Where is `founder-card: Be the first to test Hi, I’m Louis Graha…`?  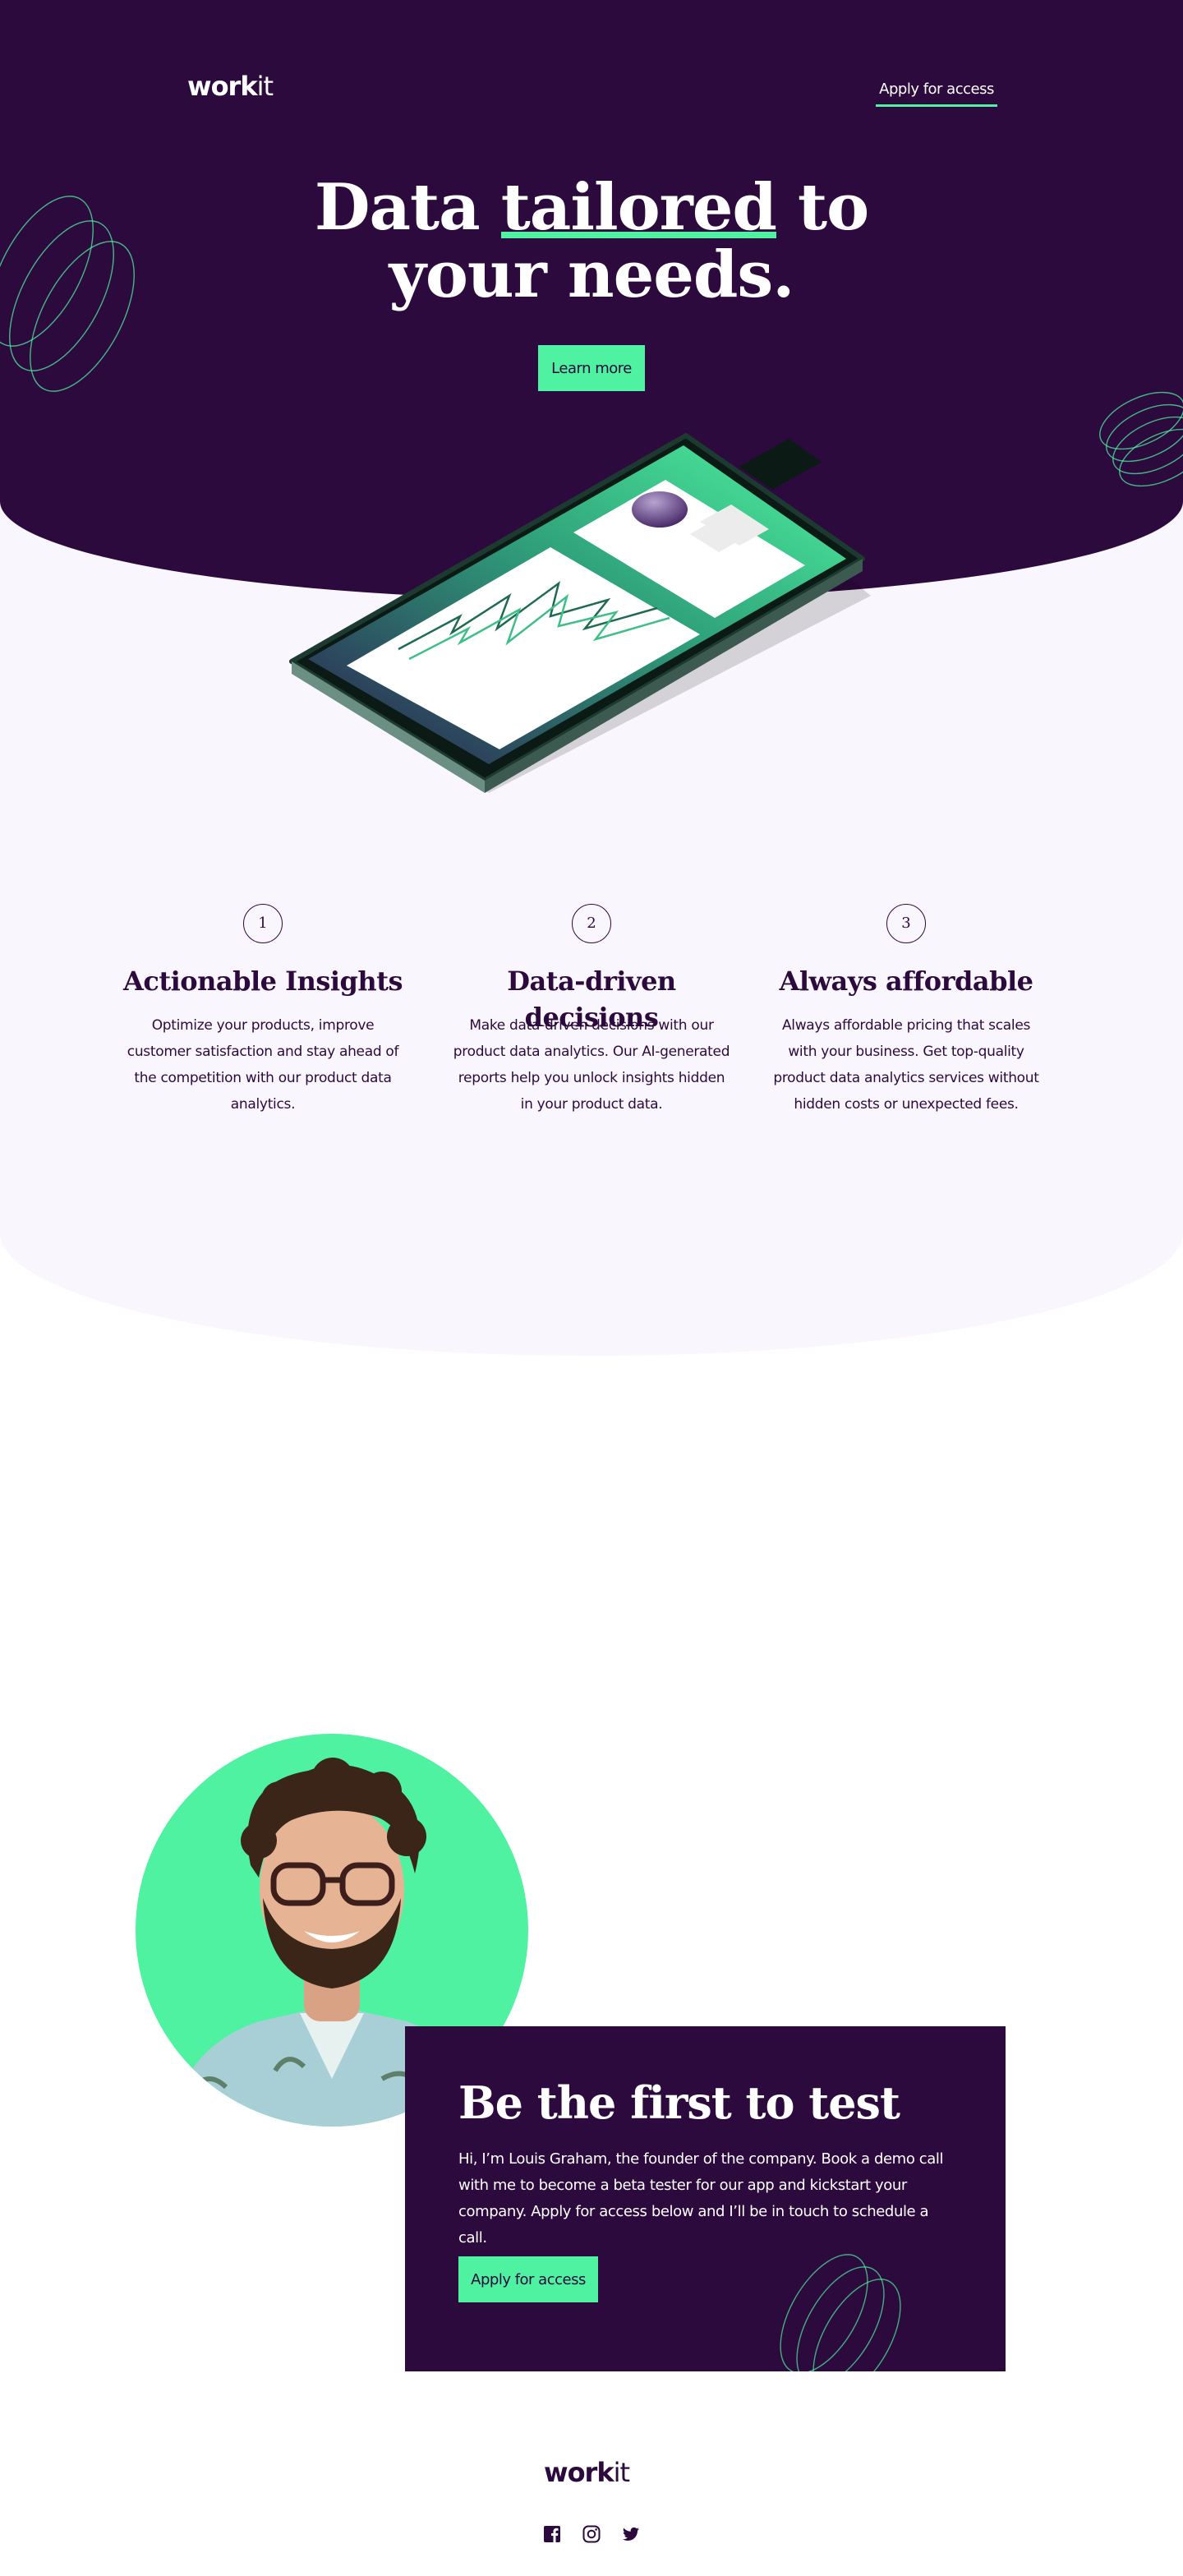
founder-card: Be the first to test Hi, I’m Louis Graha… is located at coordinates (705, 2198).